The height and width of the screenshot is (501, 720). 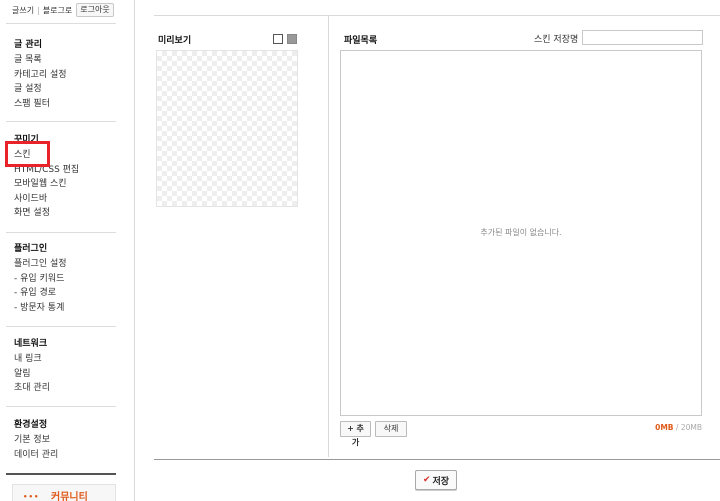 I want to click on vertical-divider, so click(x=328, y=236).